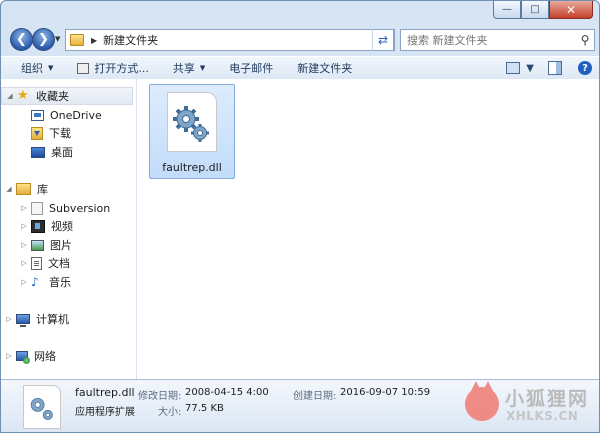  What do you see at coordinates (571, 10) in the screenshot?
I see `close-button: ✕` at bounding box center [571, 10].